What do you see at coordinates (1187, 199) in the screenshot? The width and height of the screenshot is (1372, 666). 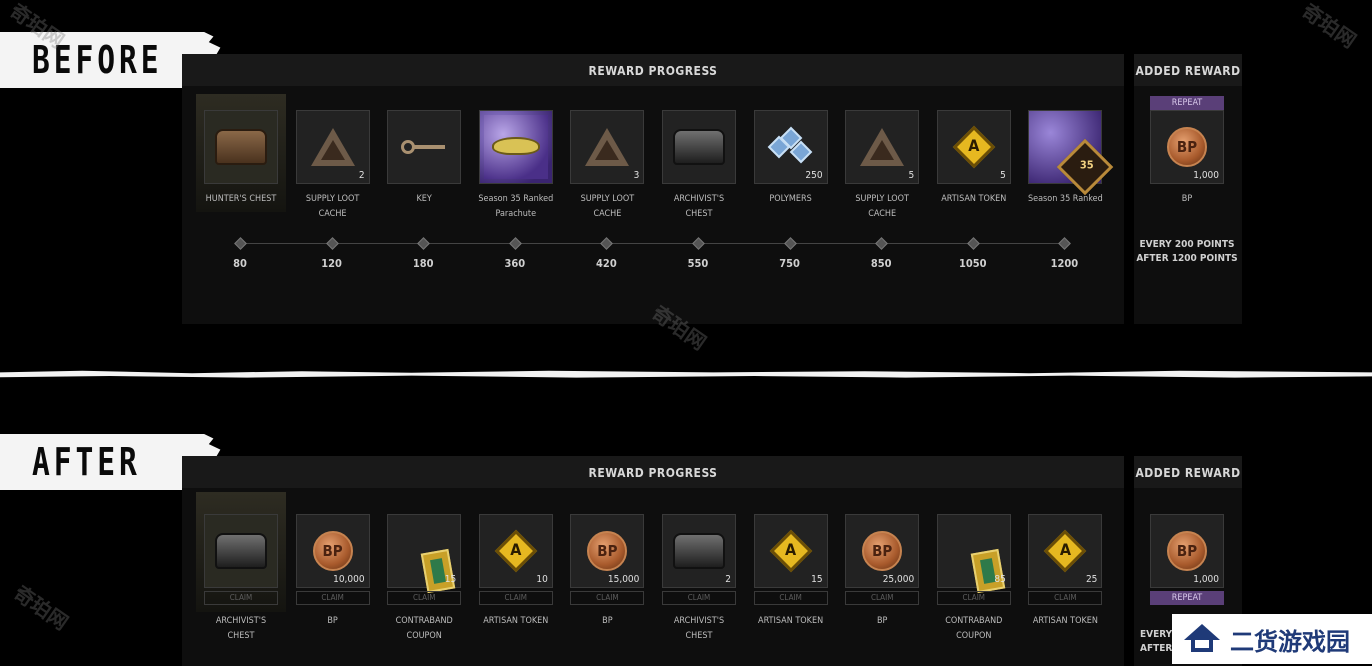 I see `added-reward-label: BP` at bounding box center [1187, 199].